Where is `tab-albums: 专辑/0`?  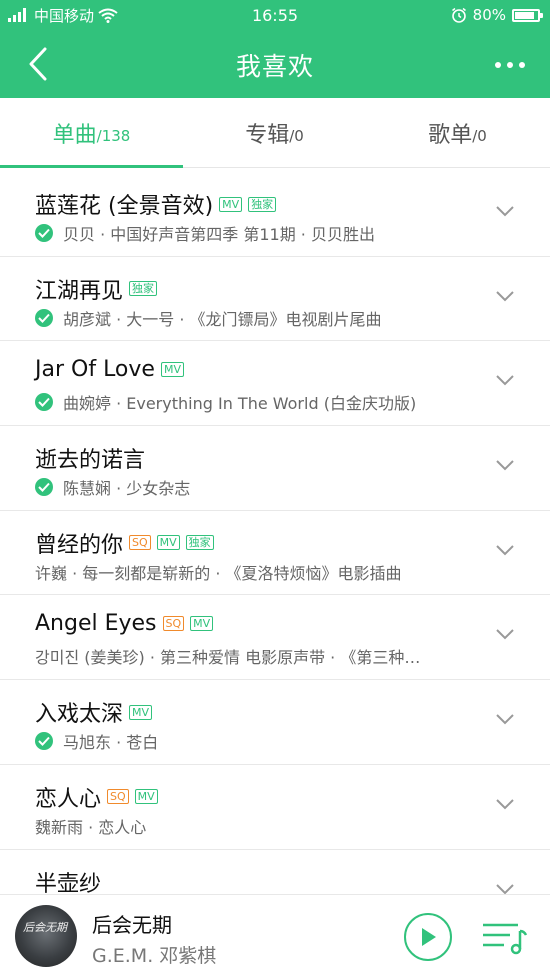
tab-albums: 专辑/0 is located at coordinates (274, 133).